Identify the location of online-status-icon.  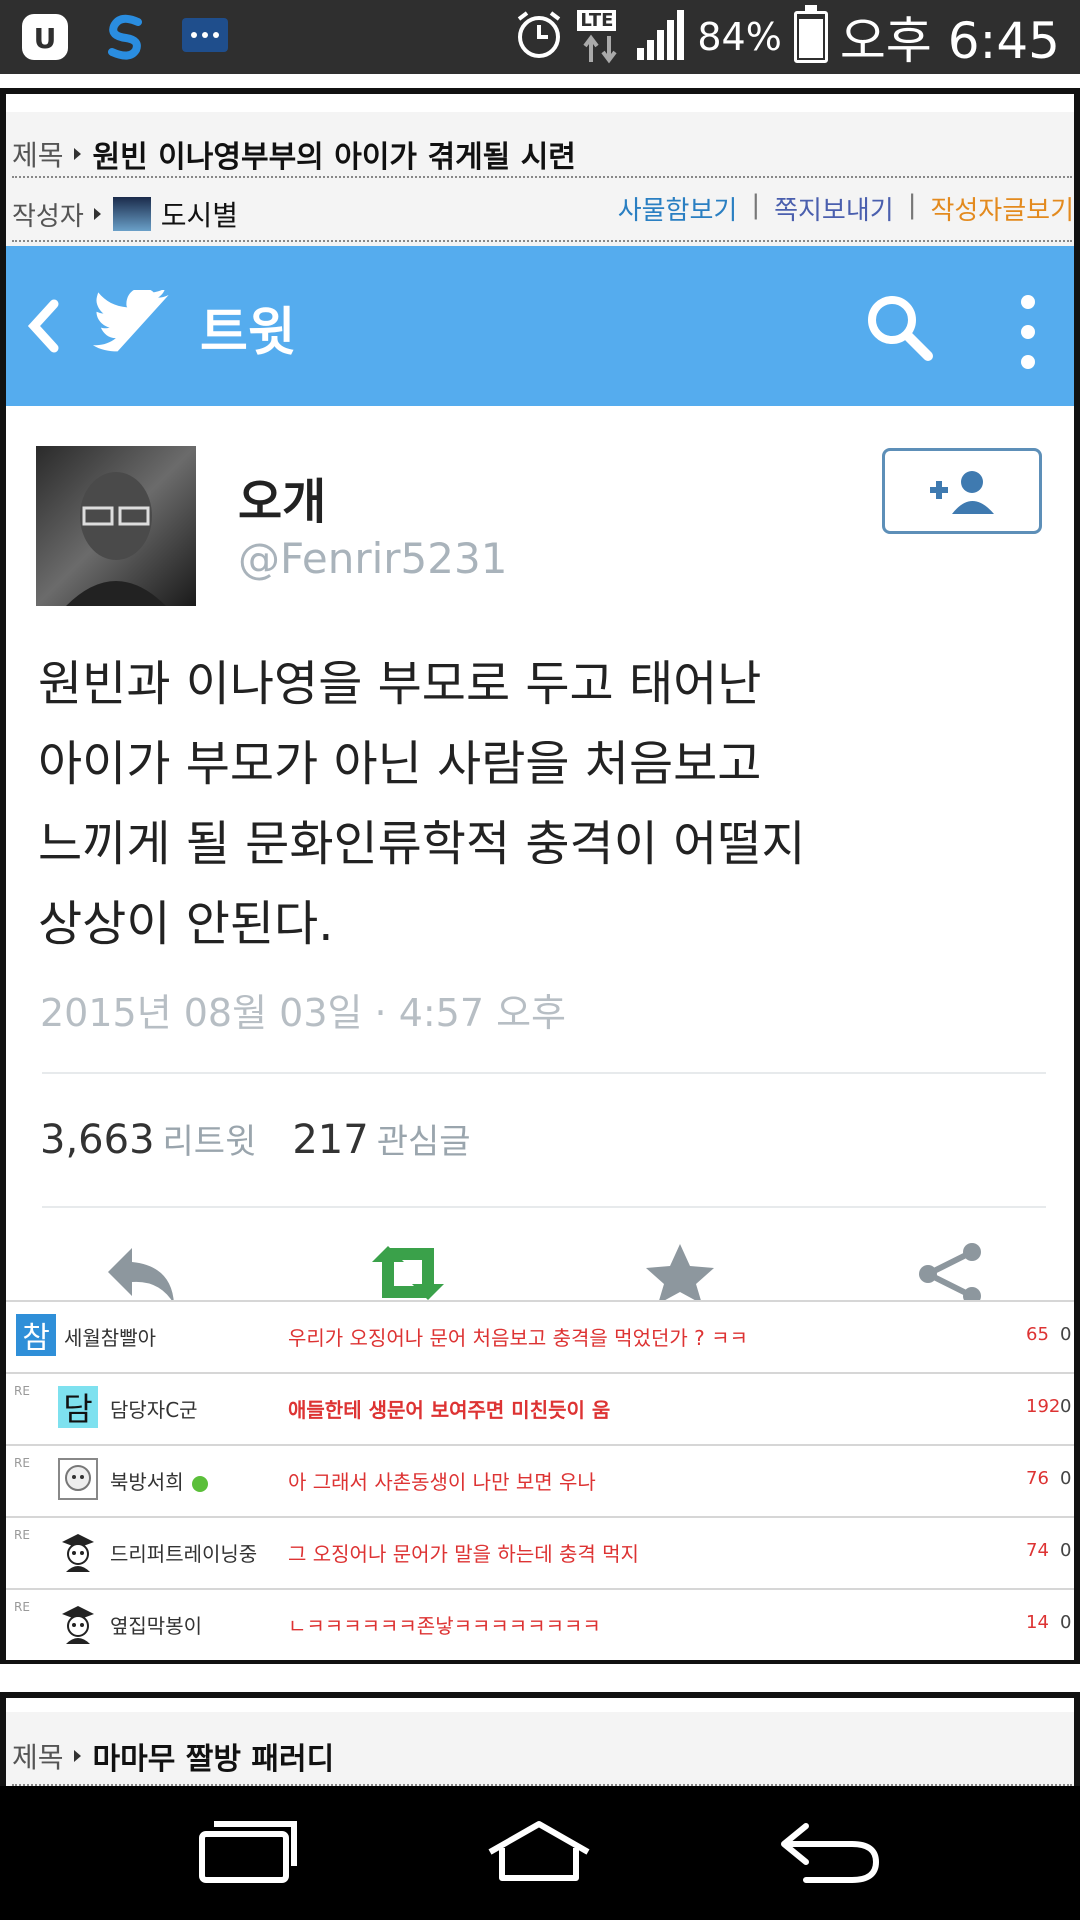
(199, 1483).